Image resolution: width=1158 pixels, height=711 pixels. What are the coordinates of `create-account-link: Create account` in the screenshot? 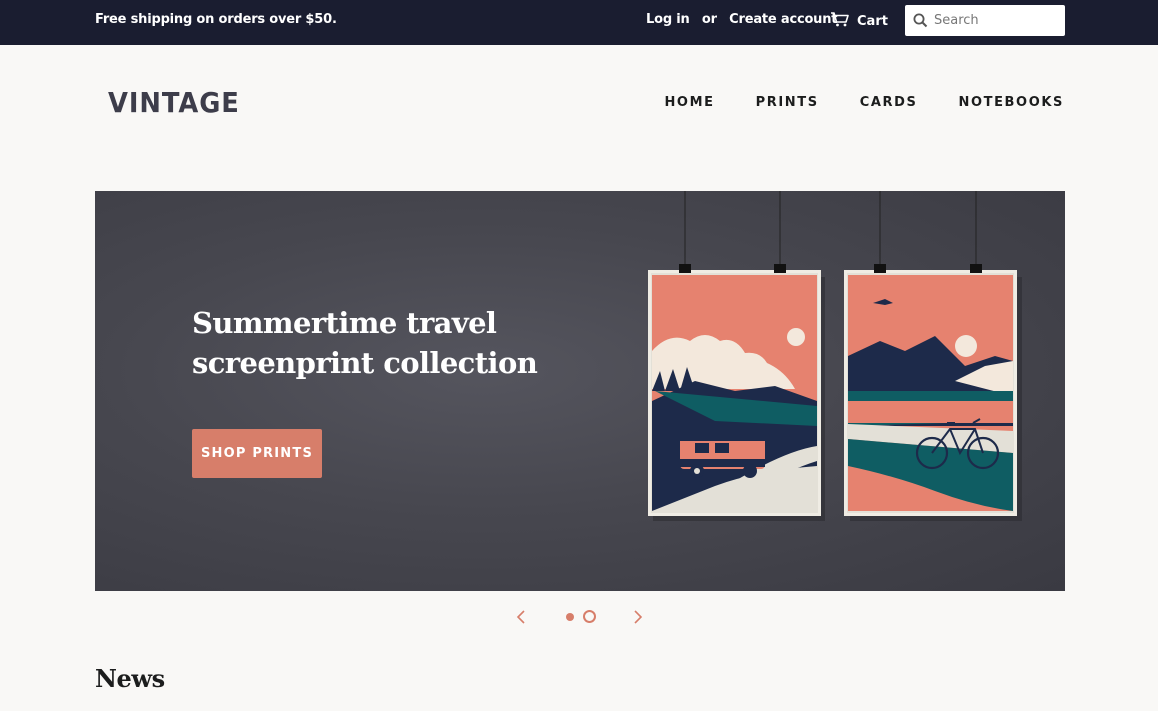 It's located at (783, 19).